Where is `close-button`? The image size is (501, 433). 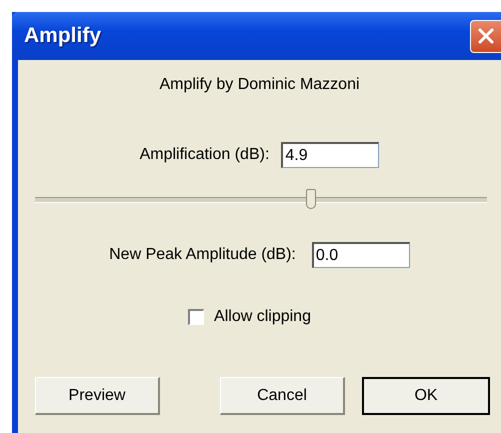
close-button is located at coordinates (485, 36).